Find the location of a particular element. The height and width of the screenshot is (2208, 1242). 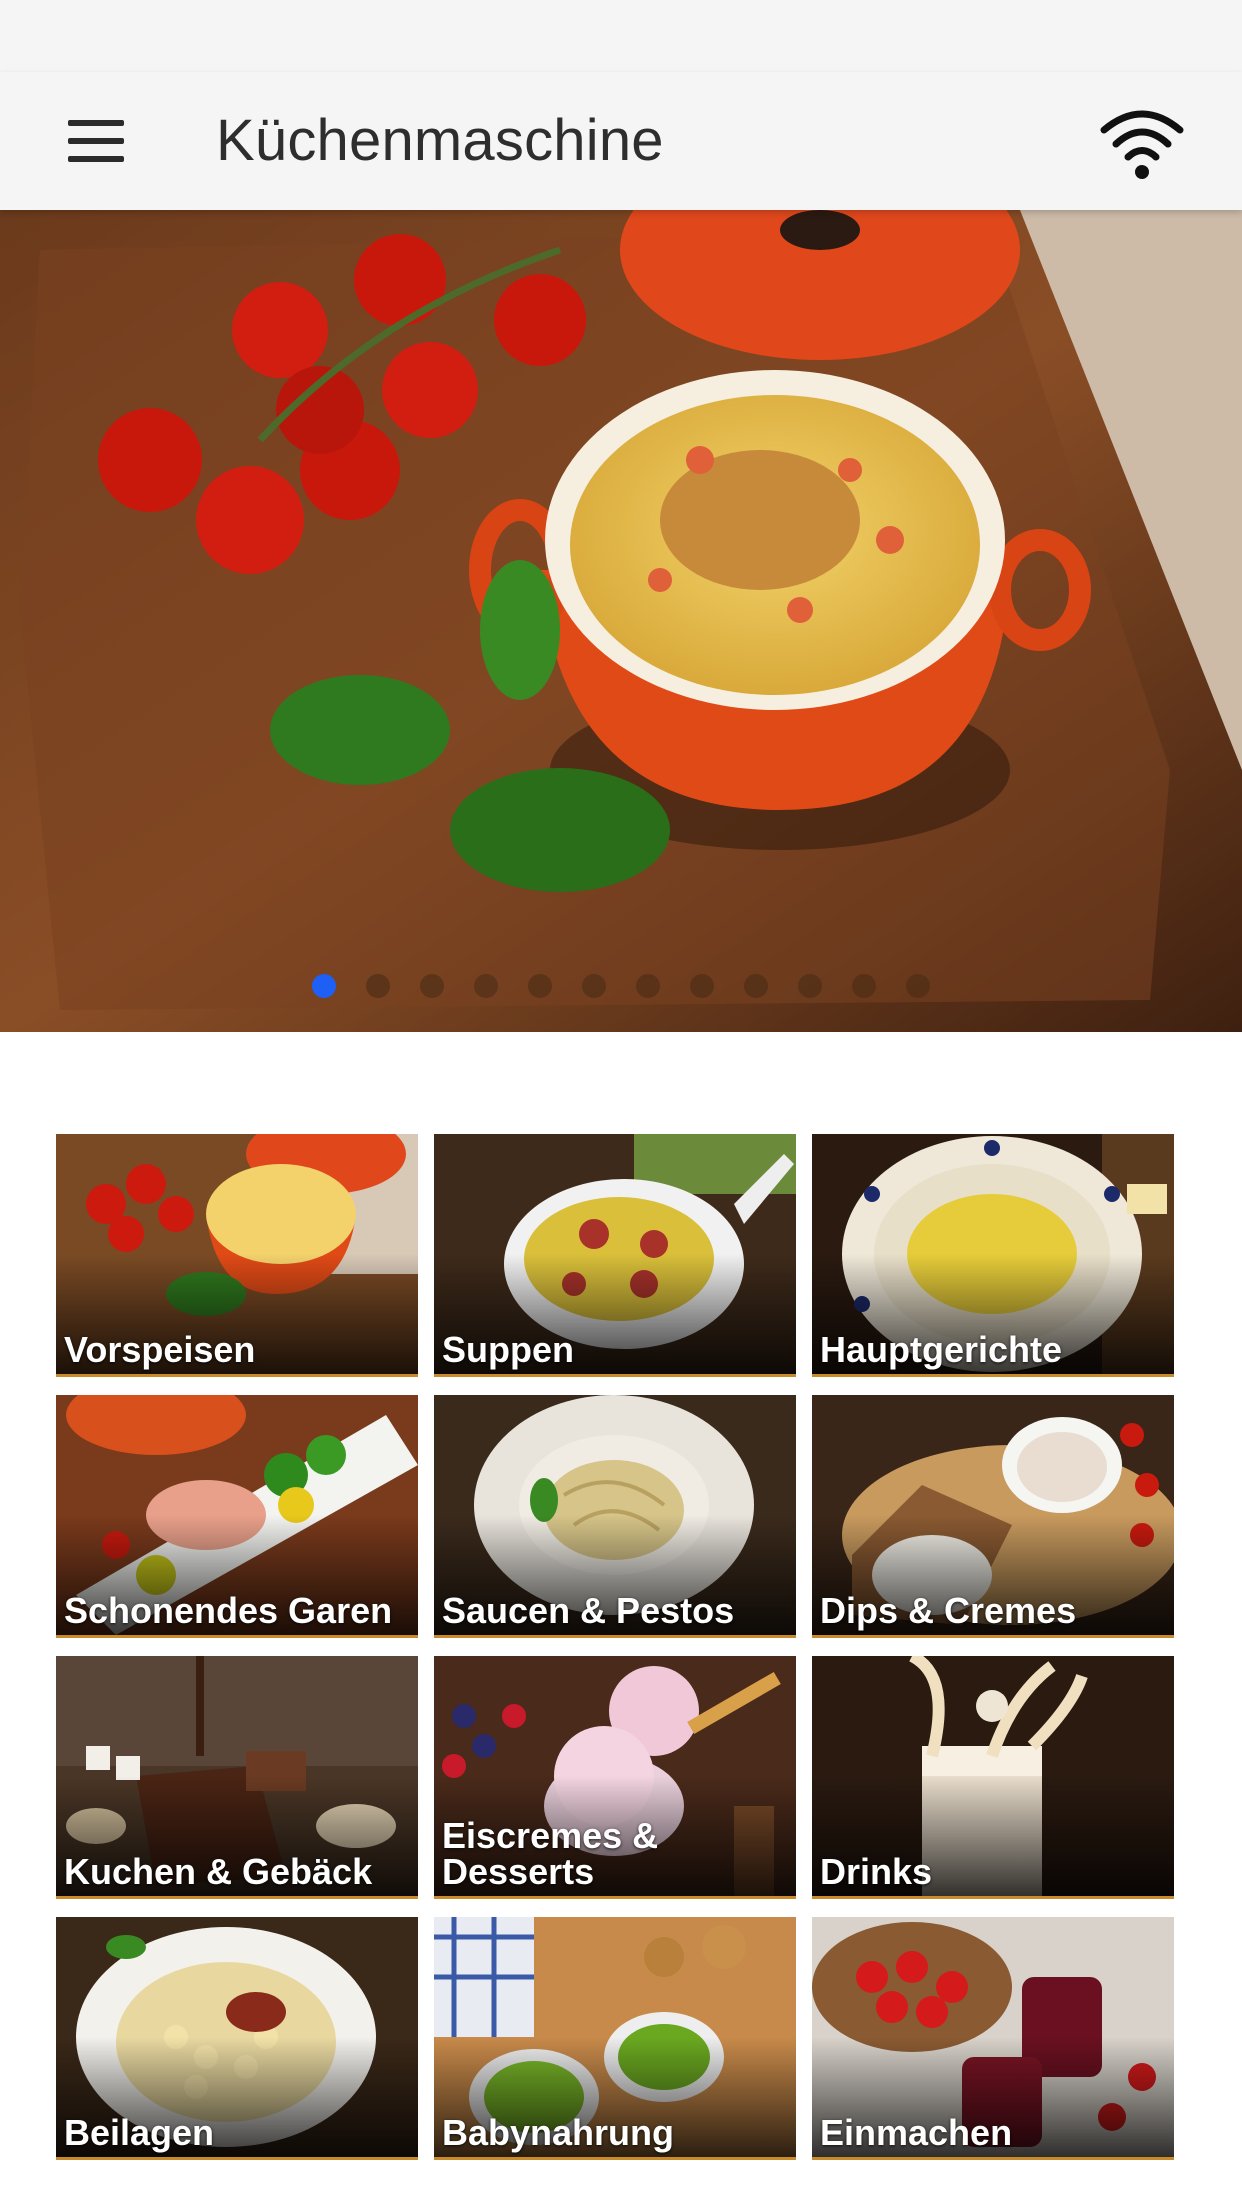

category-tile: Babynahrung is located at coordinates (615, 2038).